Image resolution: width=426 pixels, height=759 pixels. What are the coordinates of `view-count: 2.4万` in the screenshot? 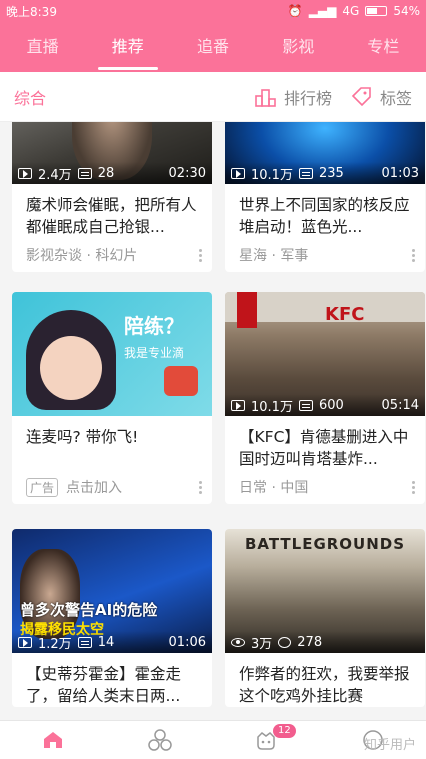 It's located at (55, 175).